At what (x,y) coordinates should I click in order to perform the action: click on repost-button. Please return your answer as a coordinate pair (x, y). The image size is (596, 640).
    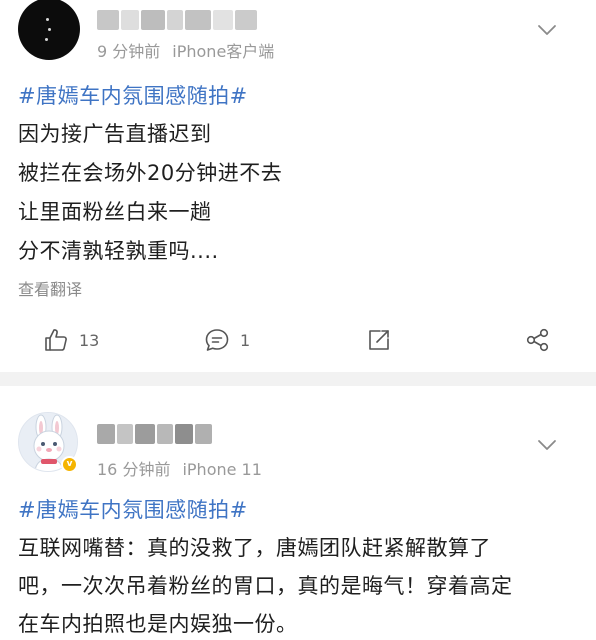
    Looking at the image, I should click on (379, 340).